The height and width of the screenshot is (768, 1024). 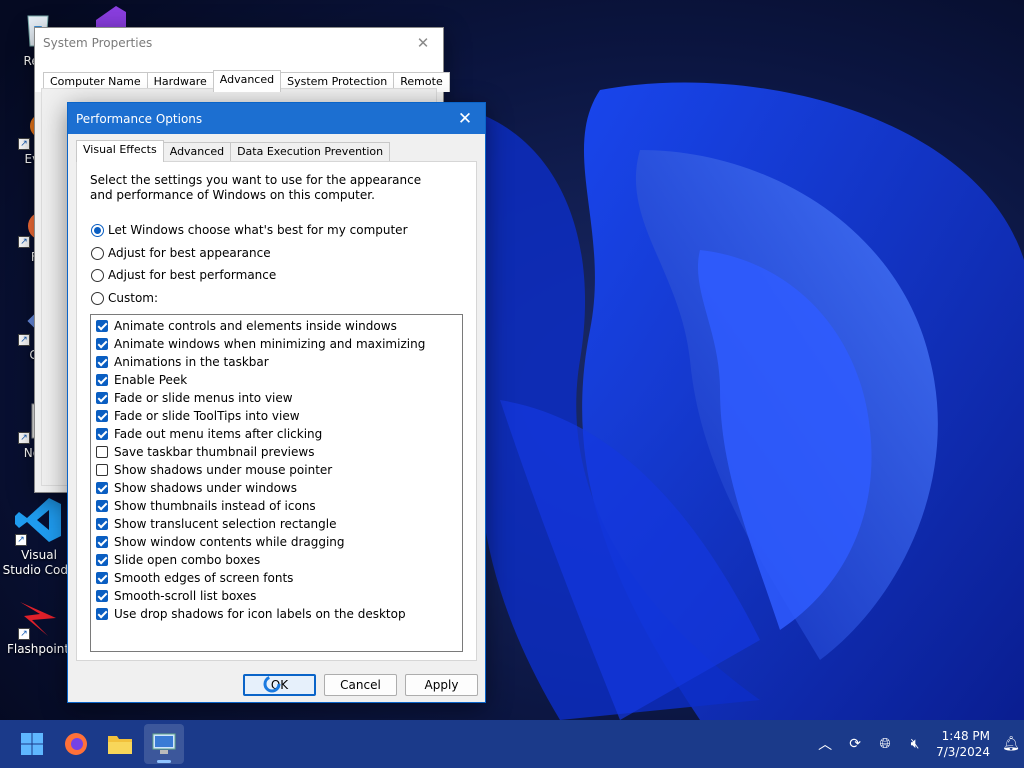 What do you see at coordinates (885, 744) in the screenshot?
I see `network-globe-icon: 🌐︎` at bounding box center [885, 744].